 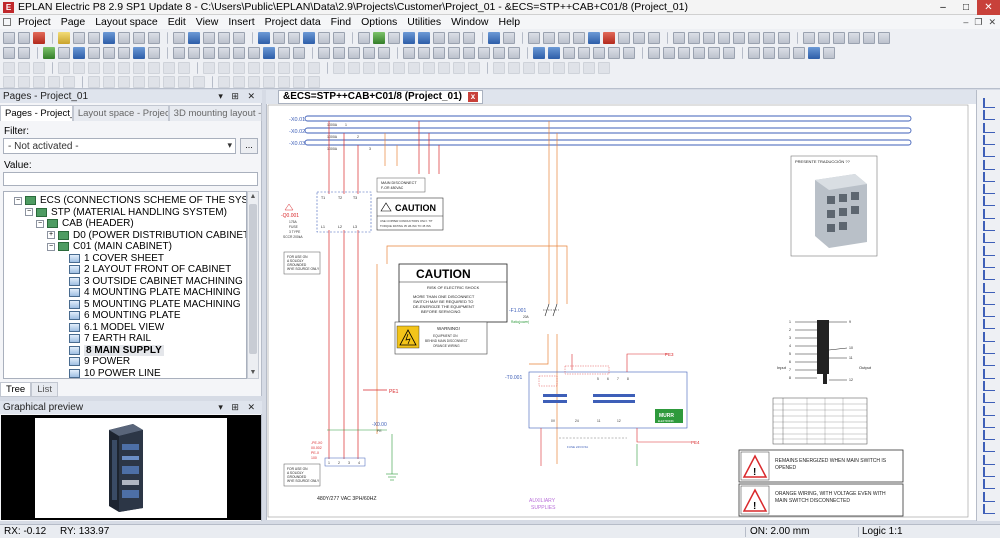 I want to click on tree-page-item: 9 POWER, so click(x=94, y=362).